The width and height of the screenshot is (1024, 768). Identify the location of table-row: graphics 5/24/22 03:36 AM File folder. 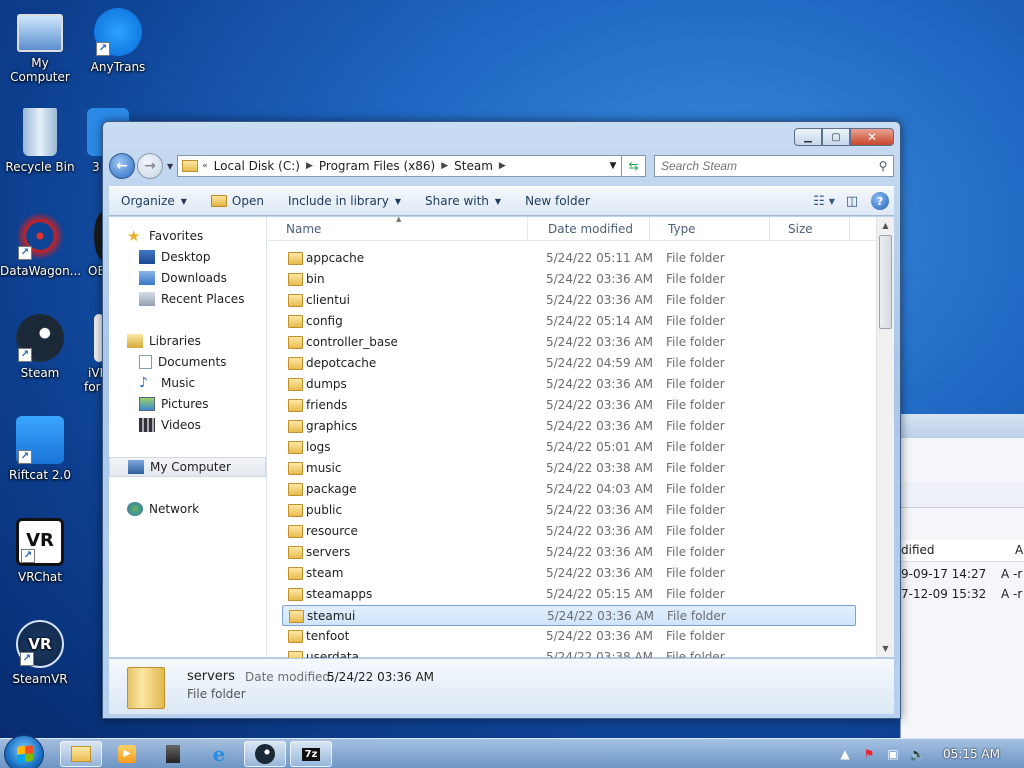
(569, 426).